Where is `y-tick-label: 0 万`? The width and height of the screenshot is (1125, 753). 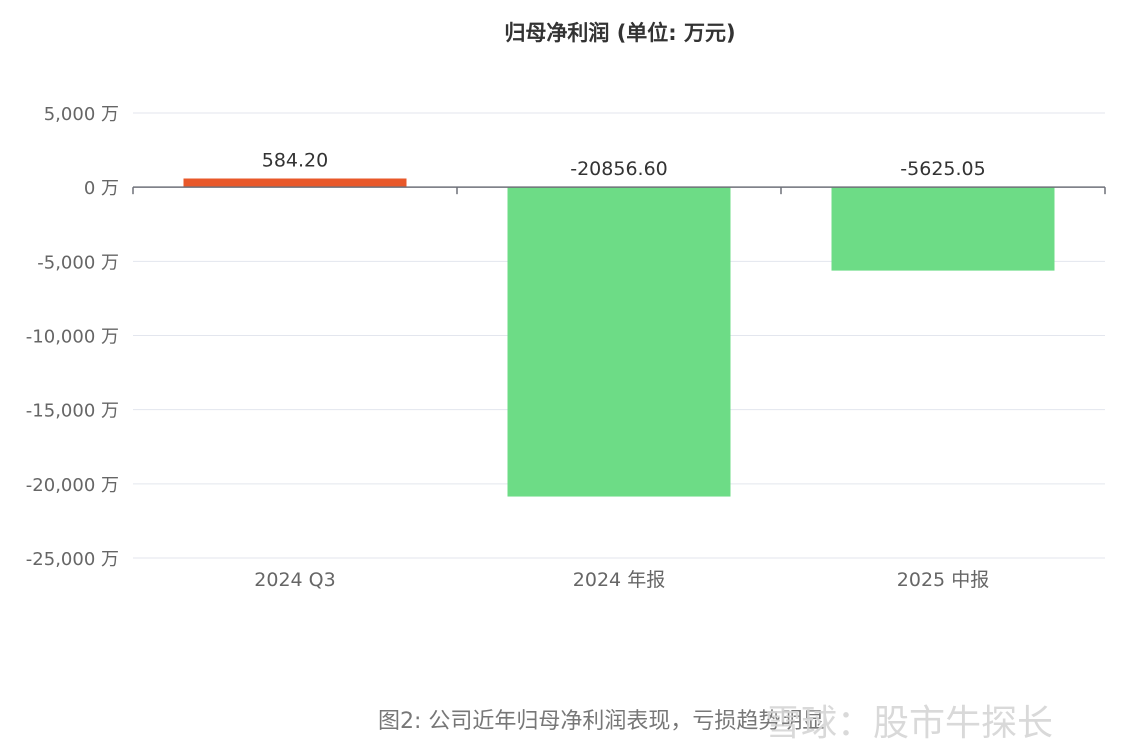 y-tick-label: 0 万 is located at coordinates (101, 188).